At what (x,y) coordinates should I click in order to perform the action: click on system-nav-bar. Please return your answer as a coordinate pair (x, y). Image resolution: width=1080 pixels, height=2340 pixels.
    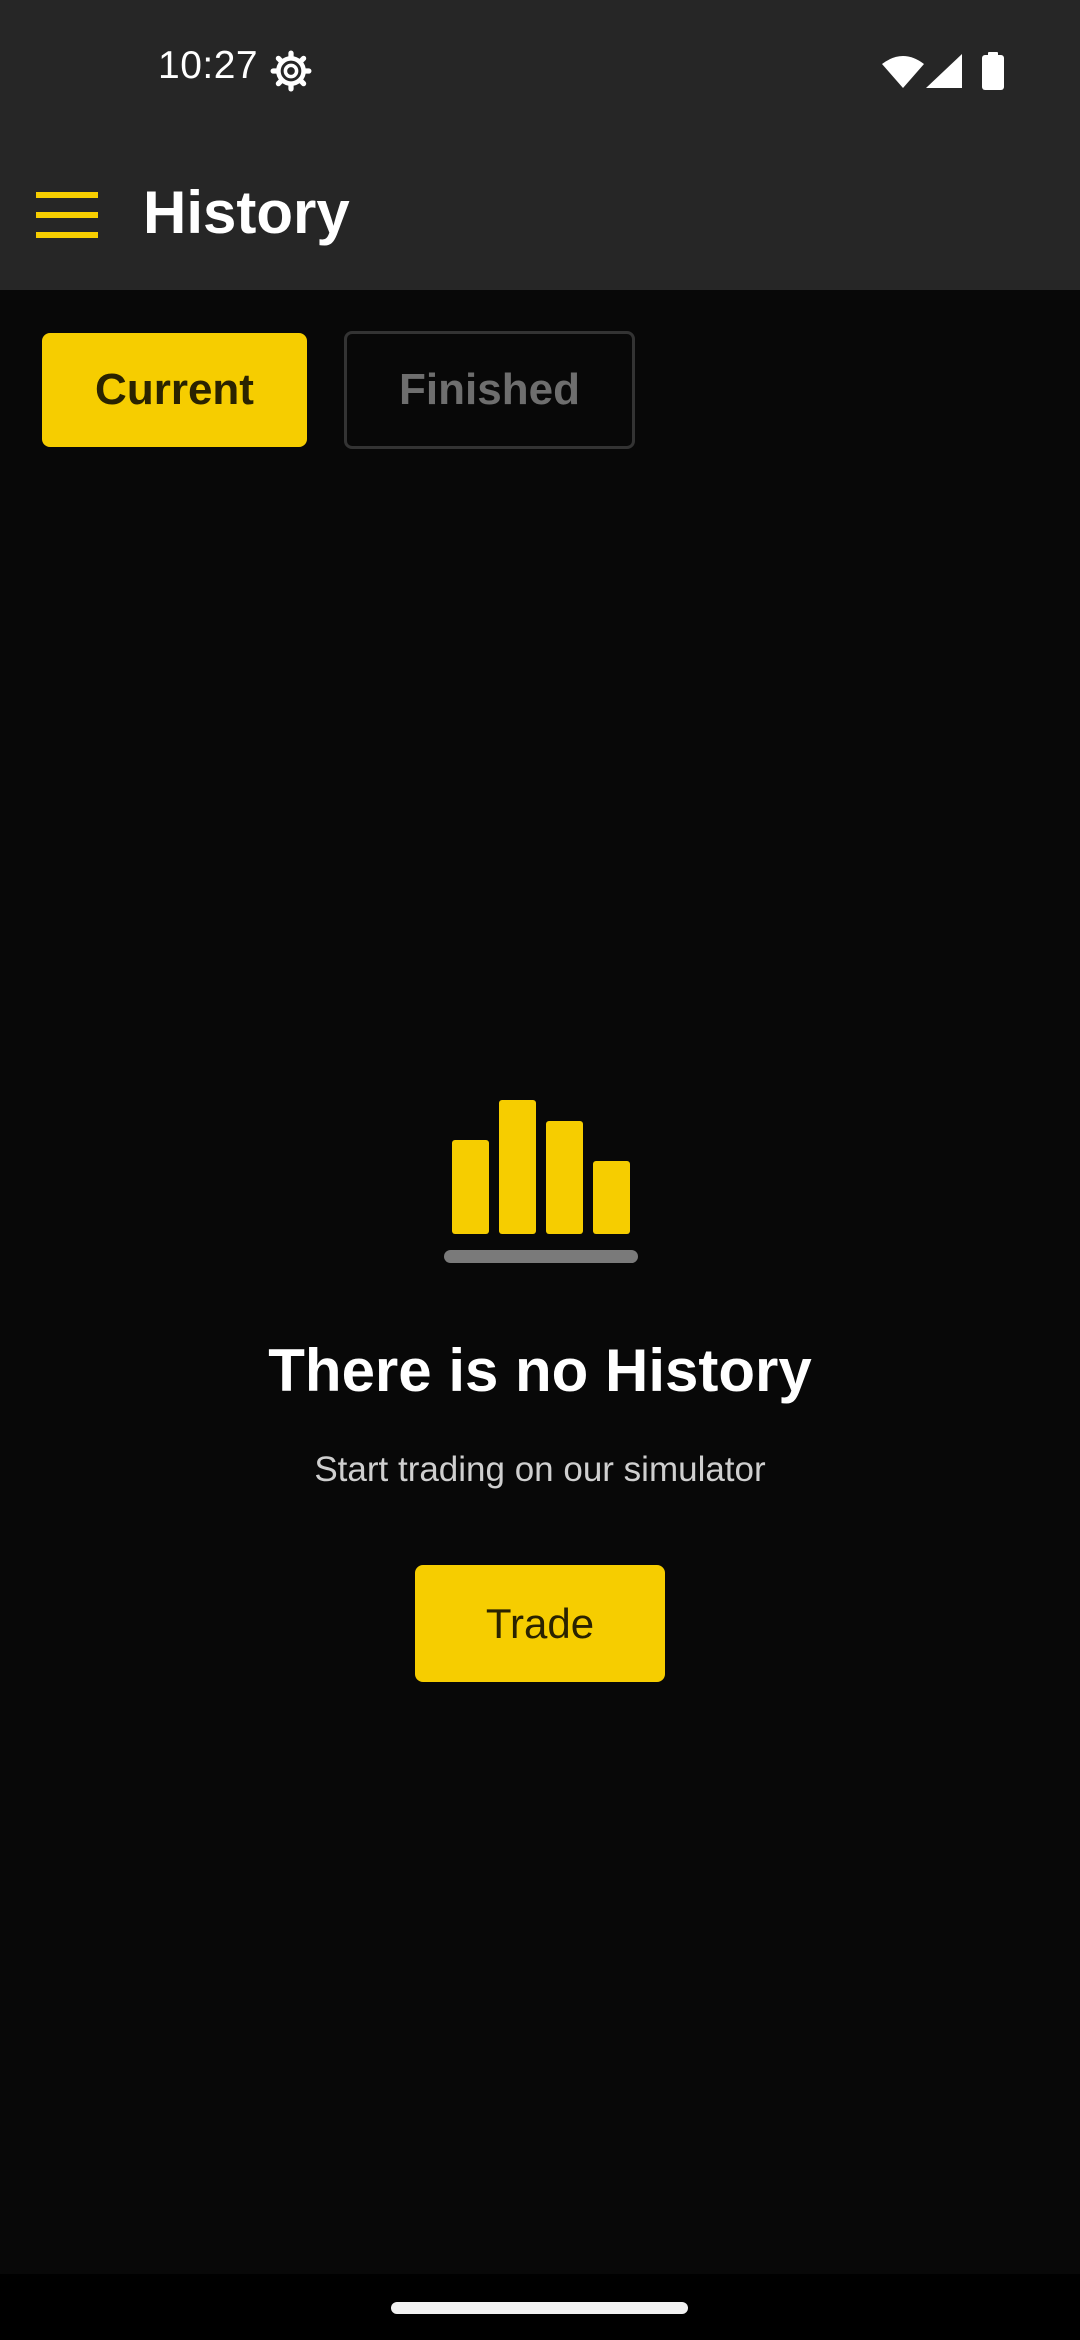
    Looking at the image, I should click on (540, 2307).